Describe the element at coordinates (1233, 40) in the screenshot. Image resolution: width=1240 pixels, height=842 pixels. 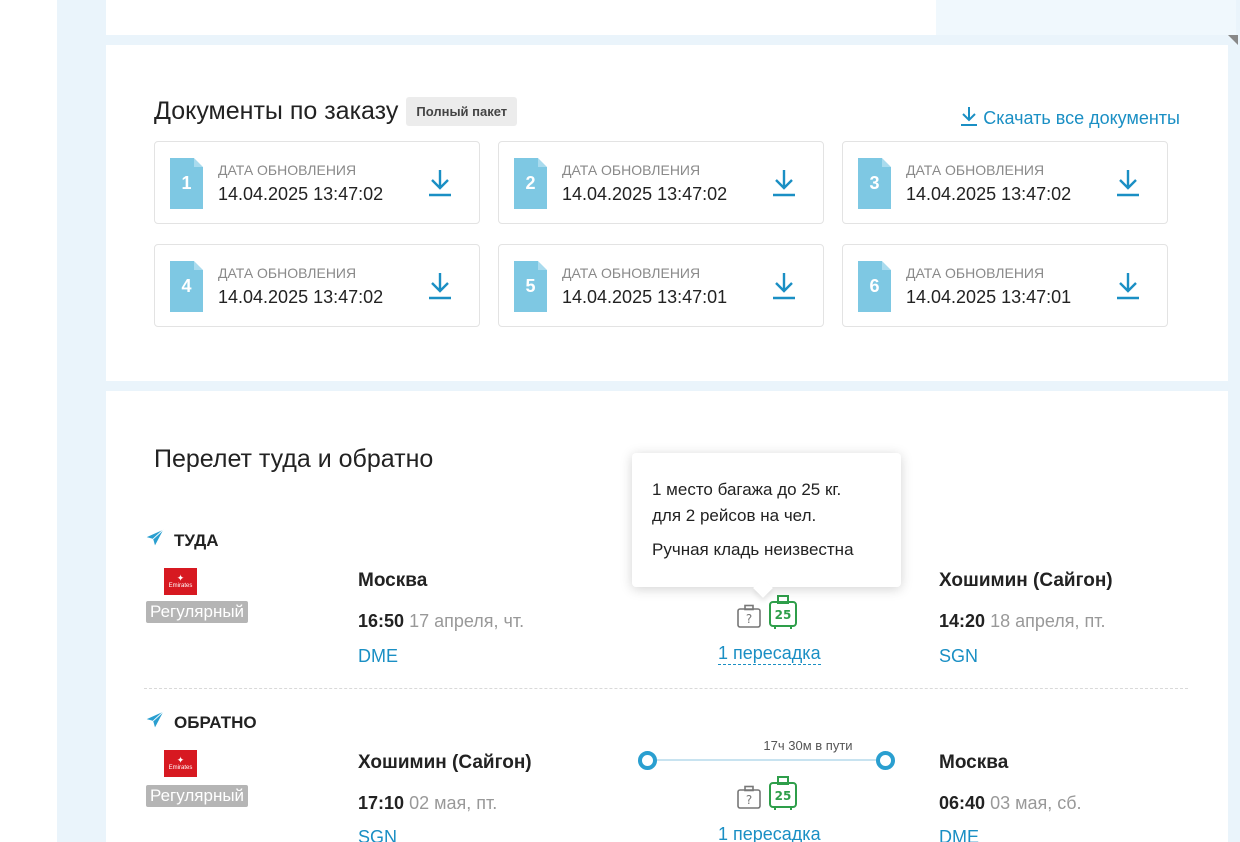
I see `corner-marker` at that location.